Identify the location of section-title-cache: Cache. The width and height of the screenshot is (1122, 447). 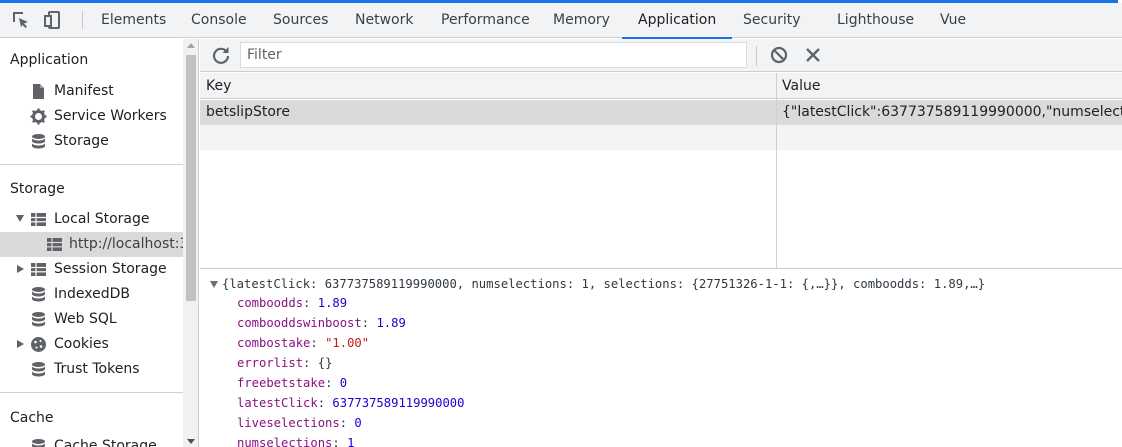
(32, 418).